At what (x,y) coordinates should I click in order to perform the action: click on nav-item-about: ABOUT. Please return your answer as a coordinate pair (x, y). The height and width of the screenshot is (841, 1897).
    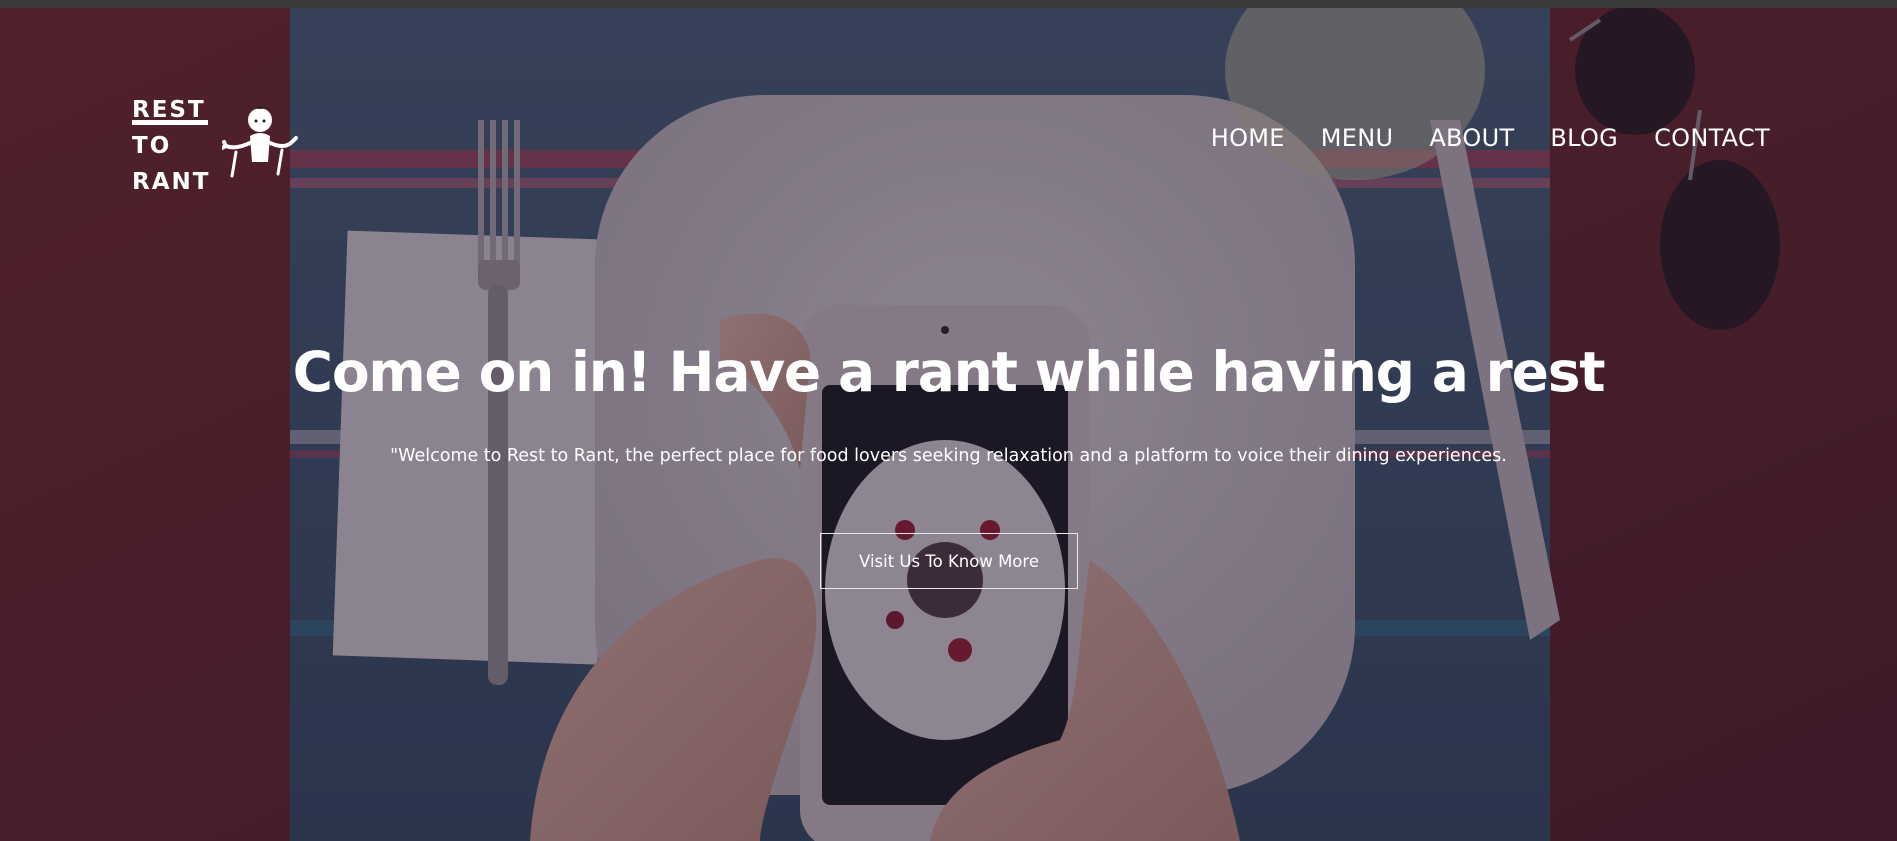
    Looking at the image, I should click on (1471, 138).